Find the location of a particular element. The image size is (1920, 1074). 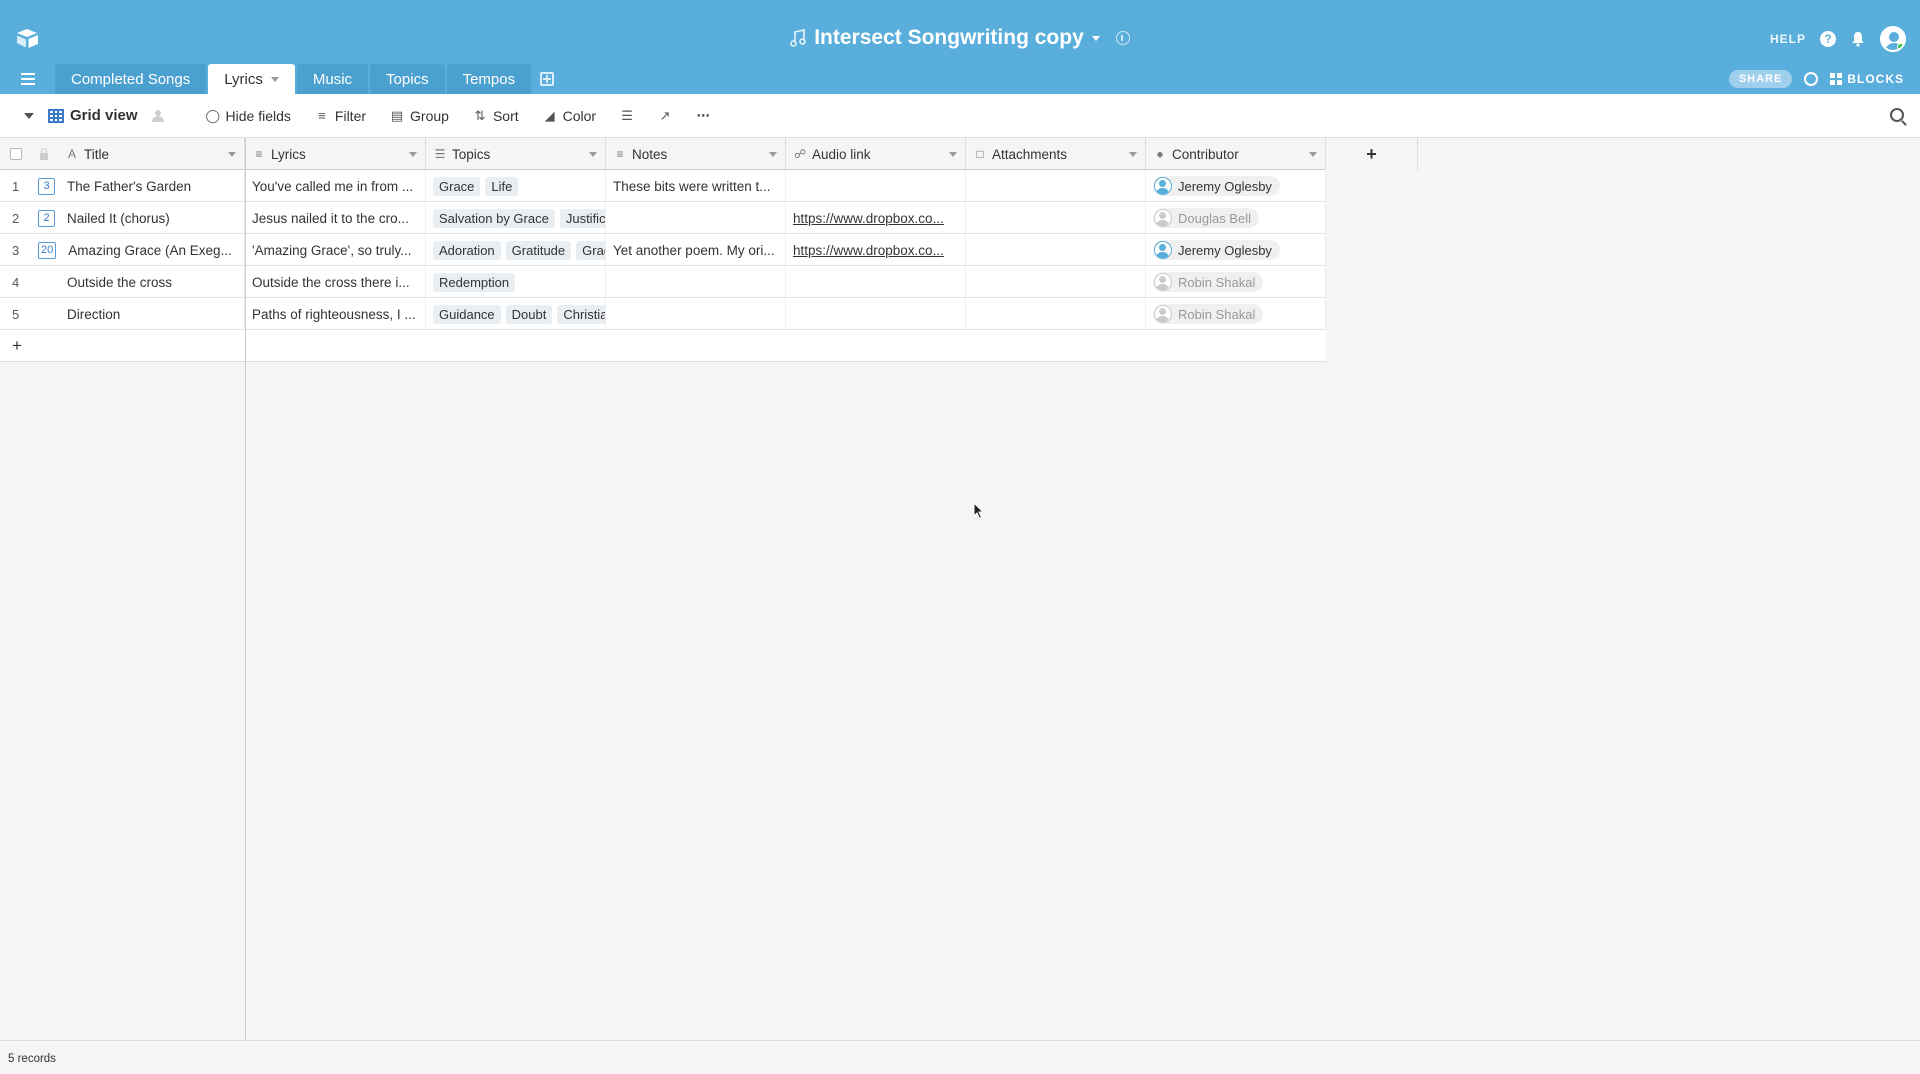

airtable-logo-icon is located at coordinates (28, 38).